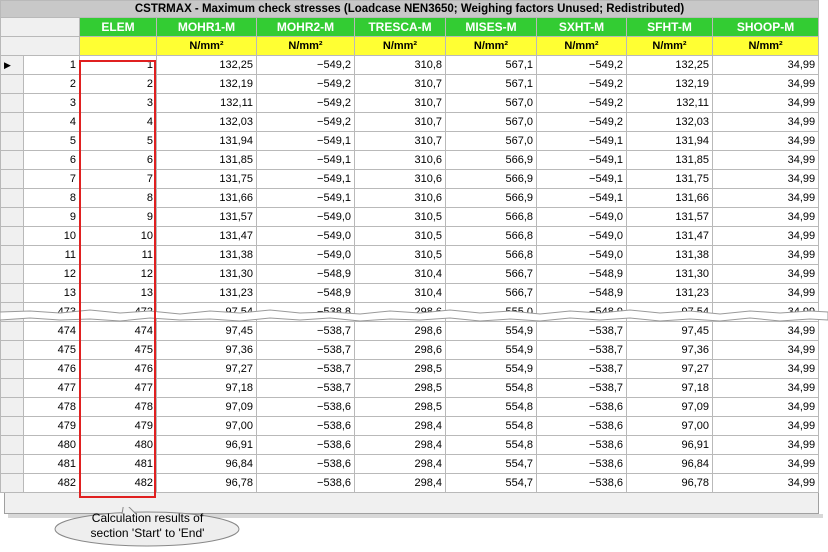 The height and width of the screenshot is (552, 828). I want to click on cell: 131,47, so click(206, 236).